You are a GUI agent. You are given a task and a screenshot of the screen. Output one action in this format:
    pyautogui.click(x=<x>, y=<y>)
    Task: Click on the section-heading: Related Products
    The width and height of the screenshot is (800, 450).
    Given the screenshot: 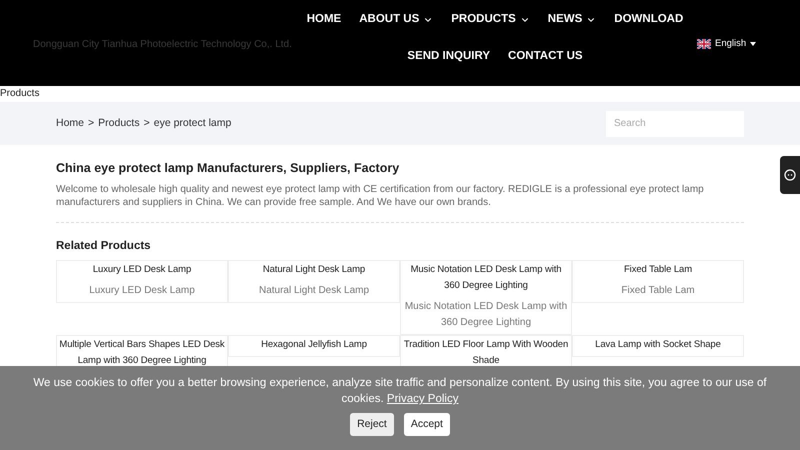 What is the action you would take?
    pyautogui.click(x=104, y=246)
    